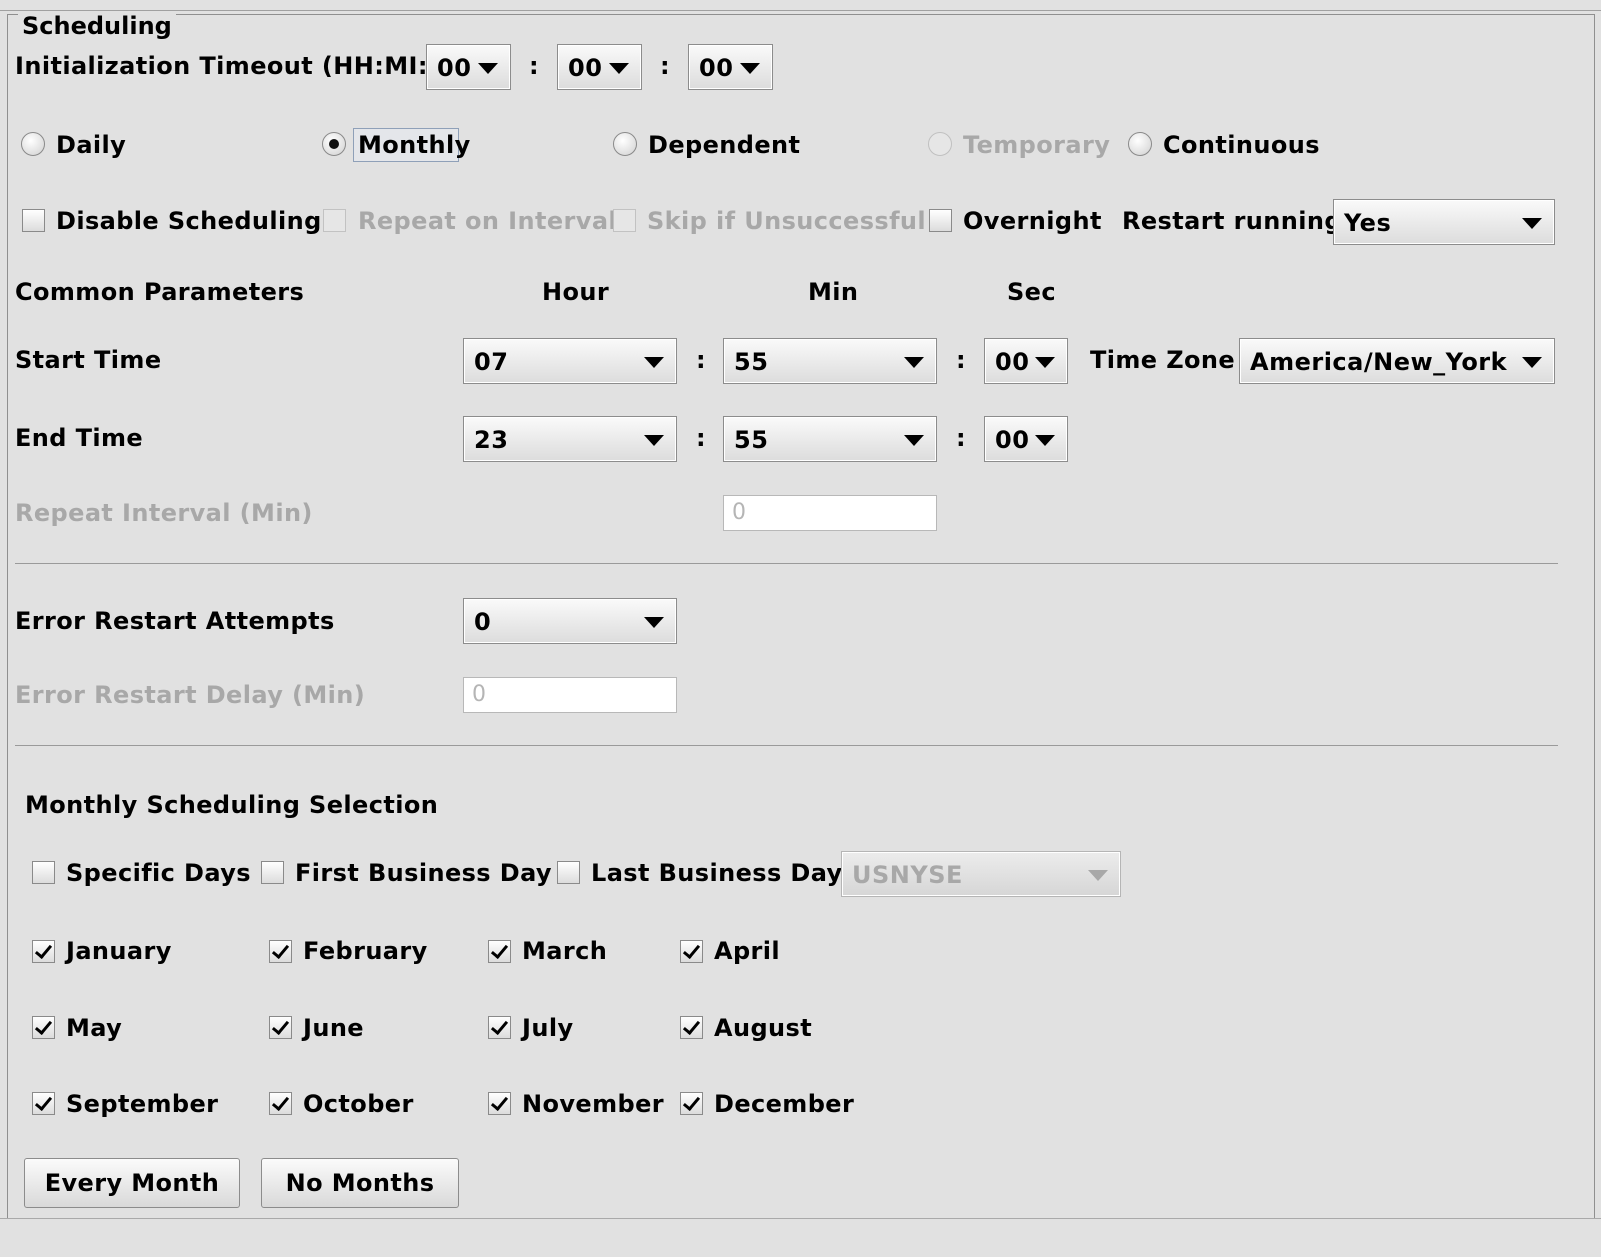  What do you see at coordinates (1241, 145) in the screenshot?
I see `radio-continuous-label: Continuous` at bounding box center [1241, 145].